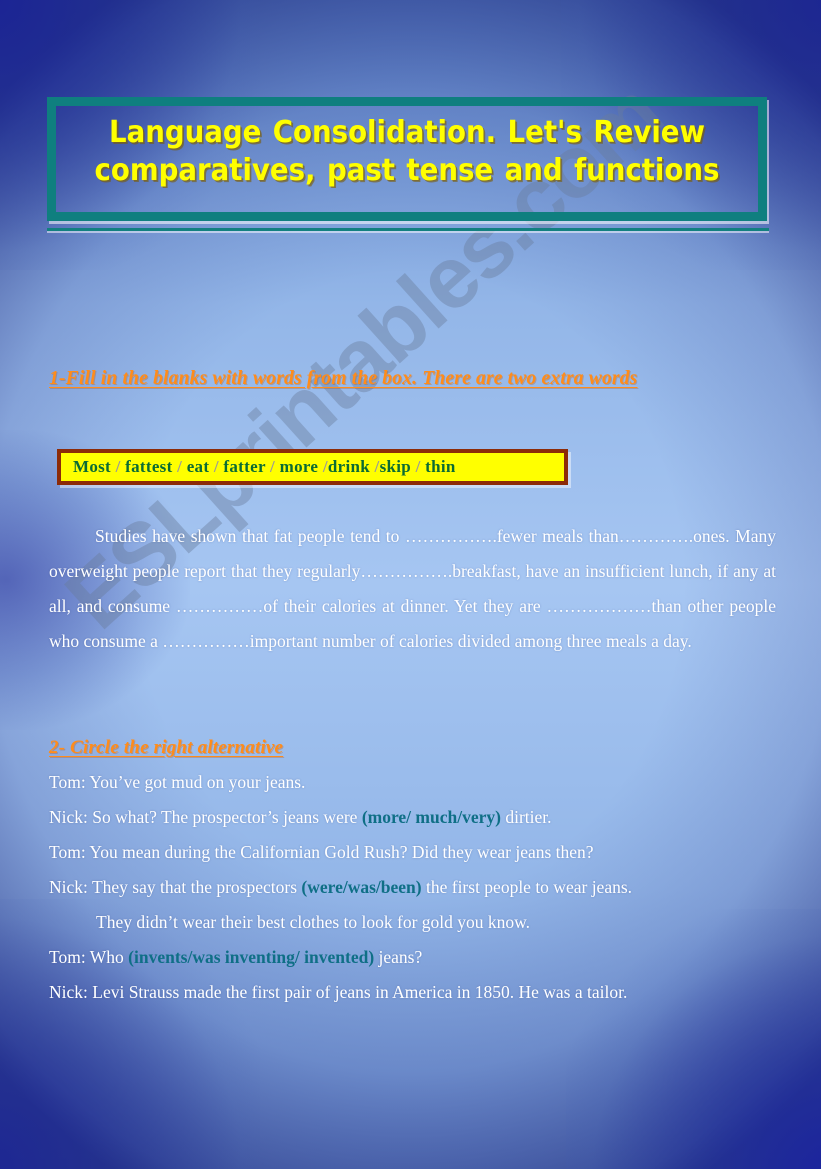 This screenshot has width=821, height=1169. Describe the element at coordinates (175, 887) in the screenshot. I see `dialogue-text: Nick: They say that the prospectors` at that location.